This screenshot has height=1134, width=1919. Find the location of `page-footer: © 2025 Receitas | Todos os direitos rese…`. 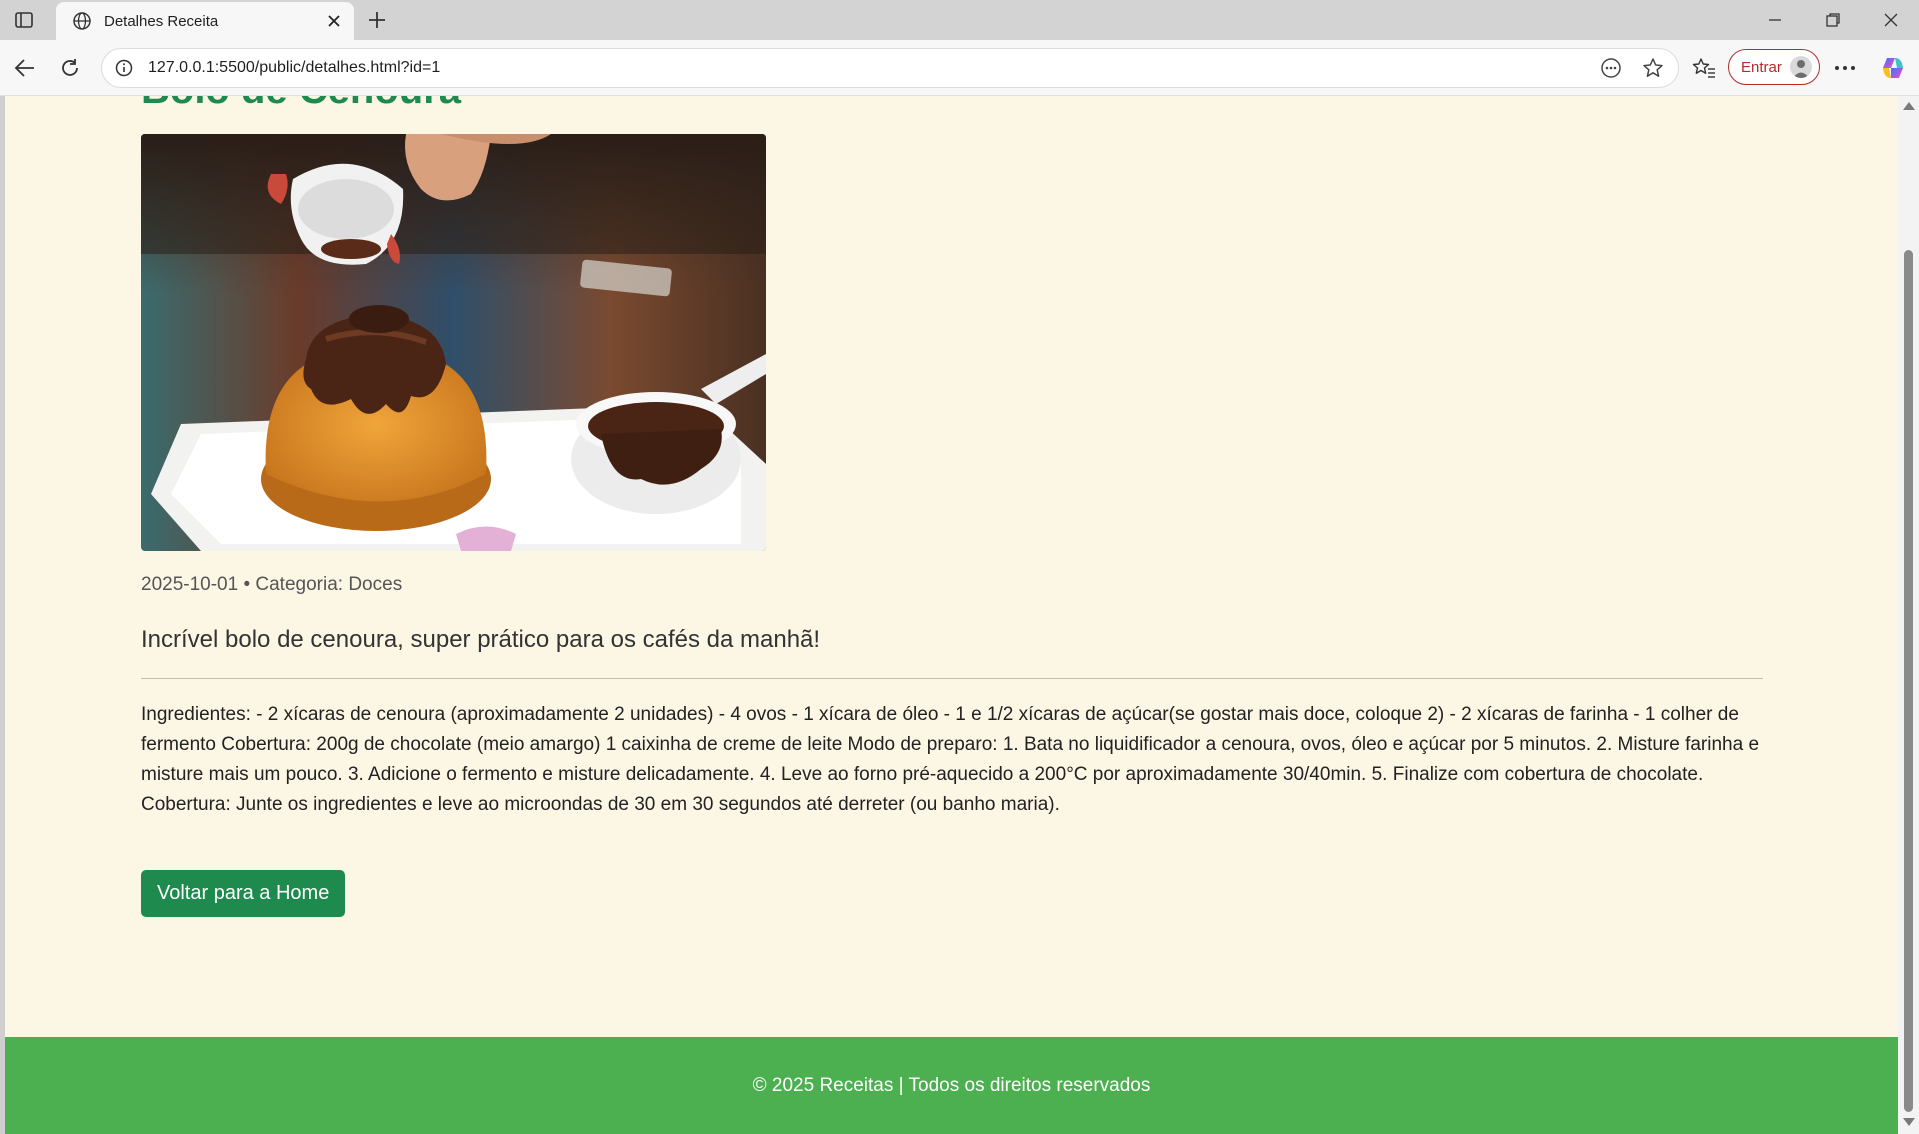

page-footer: © 2025 Receitas | Todos os direitos rese… is located at coordinates (951, 1085).